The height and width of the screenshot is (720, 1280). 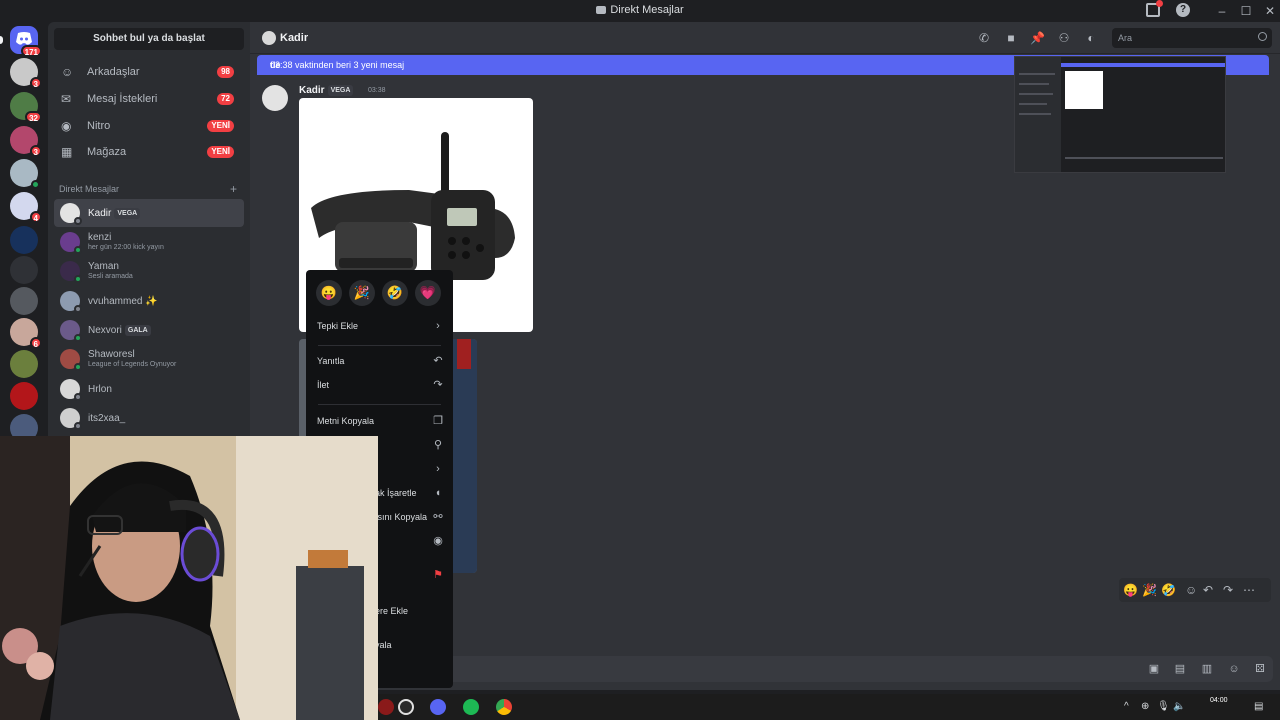 I want to click on reaction-button: 💗, so click(x=428, y=293).